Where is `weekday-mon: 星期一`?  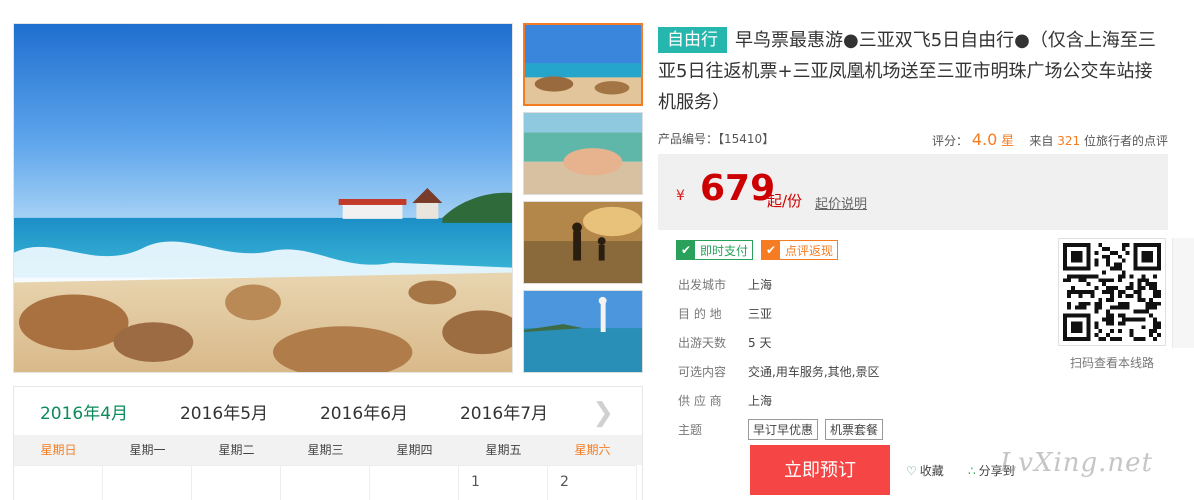 weekday-mon: 星期一 is located at coordinates (147, 450).